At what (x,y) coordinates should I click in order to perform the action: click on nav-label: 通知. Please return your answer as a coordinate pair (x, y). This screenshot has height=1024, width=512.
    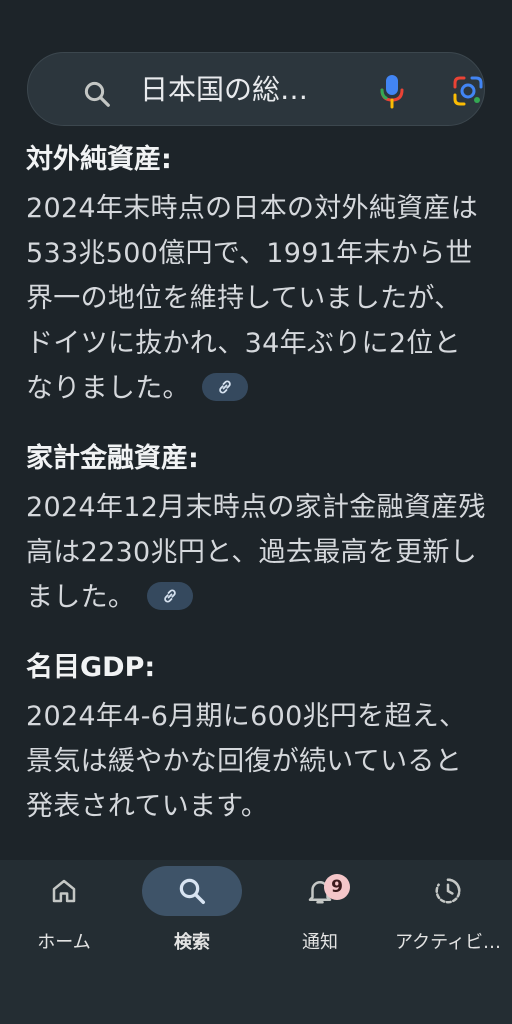
    Looking at the image, I should click on (320, 942).